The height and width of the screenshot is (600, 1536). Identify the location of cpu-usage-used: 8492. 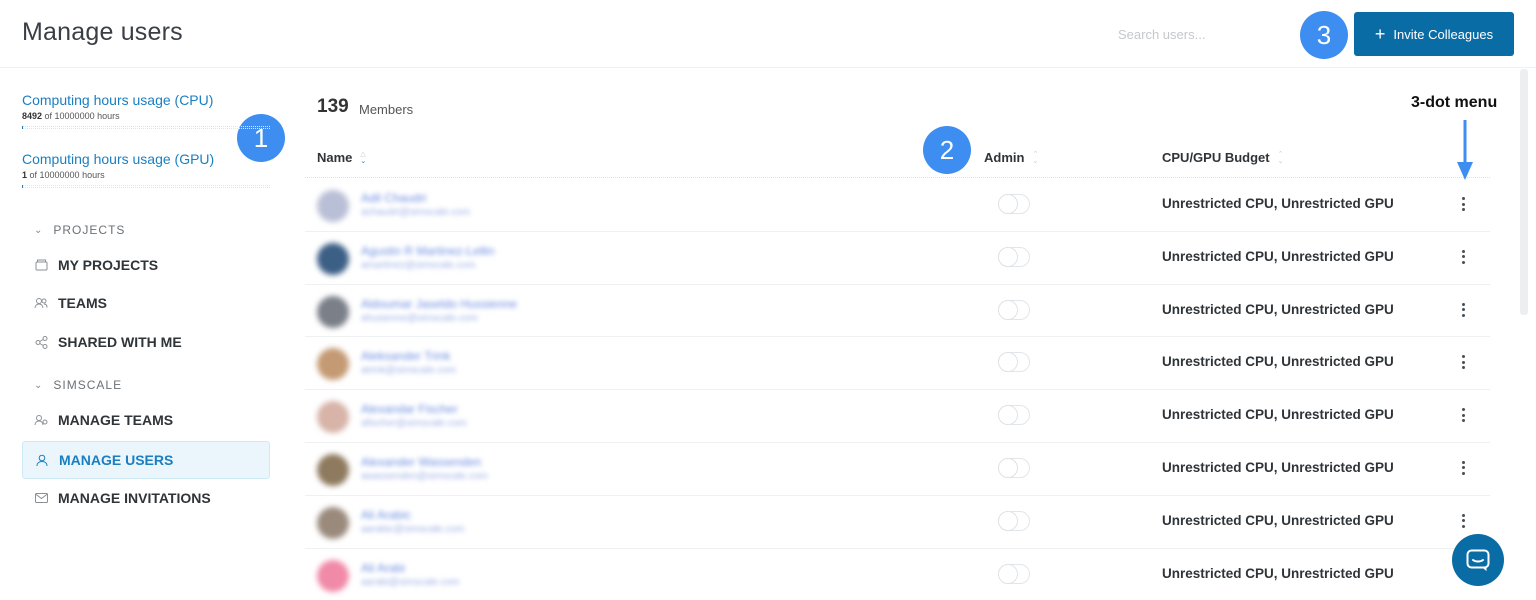
(32, 116).